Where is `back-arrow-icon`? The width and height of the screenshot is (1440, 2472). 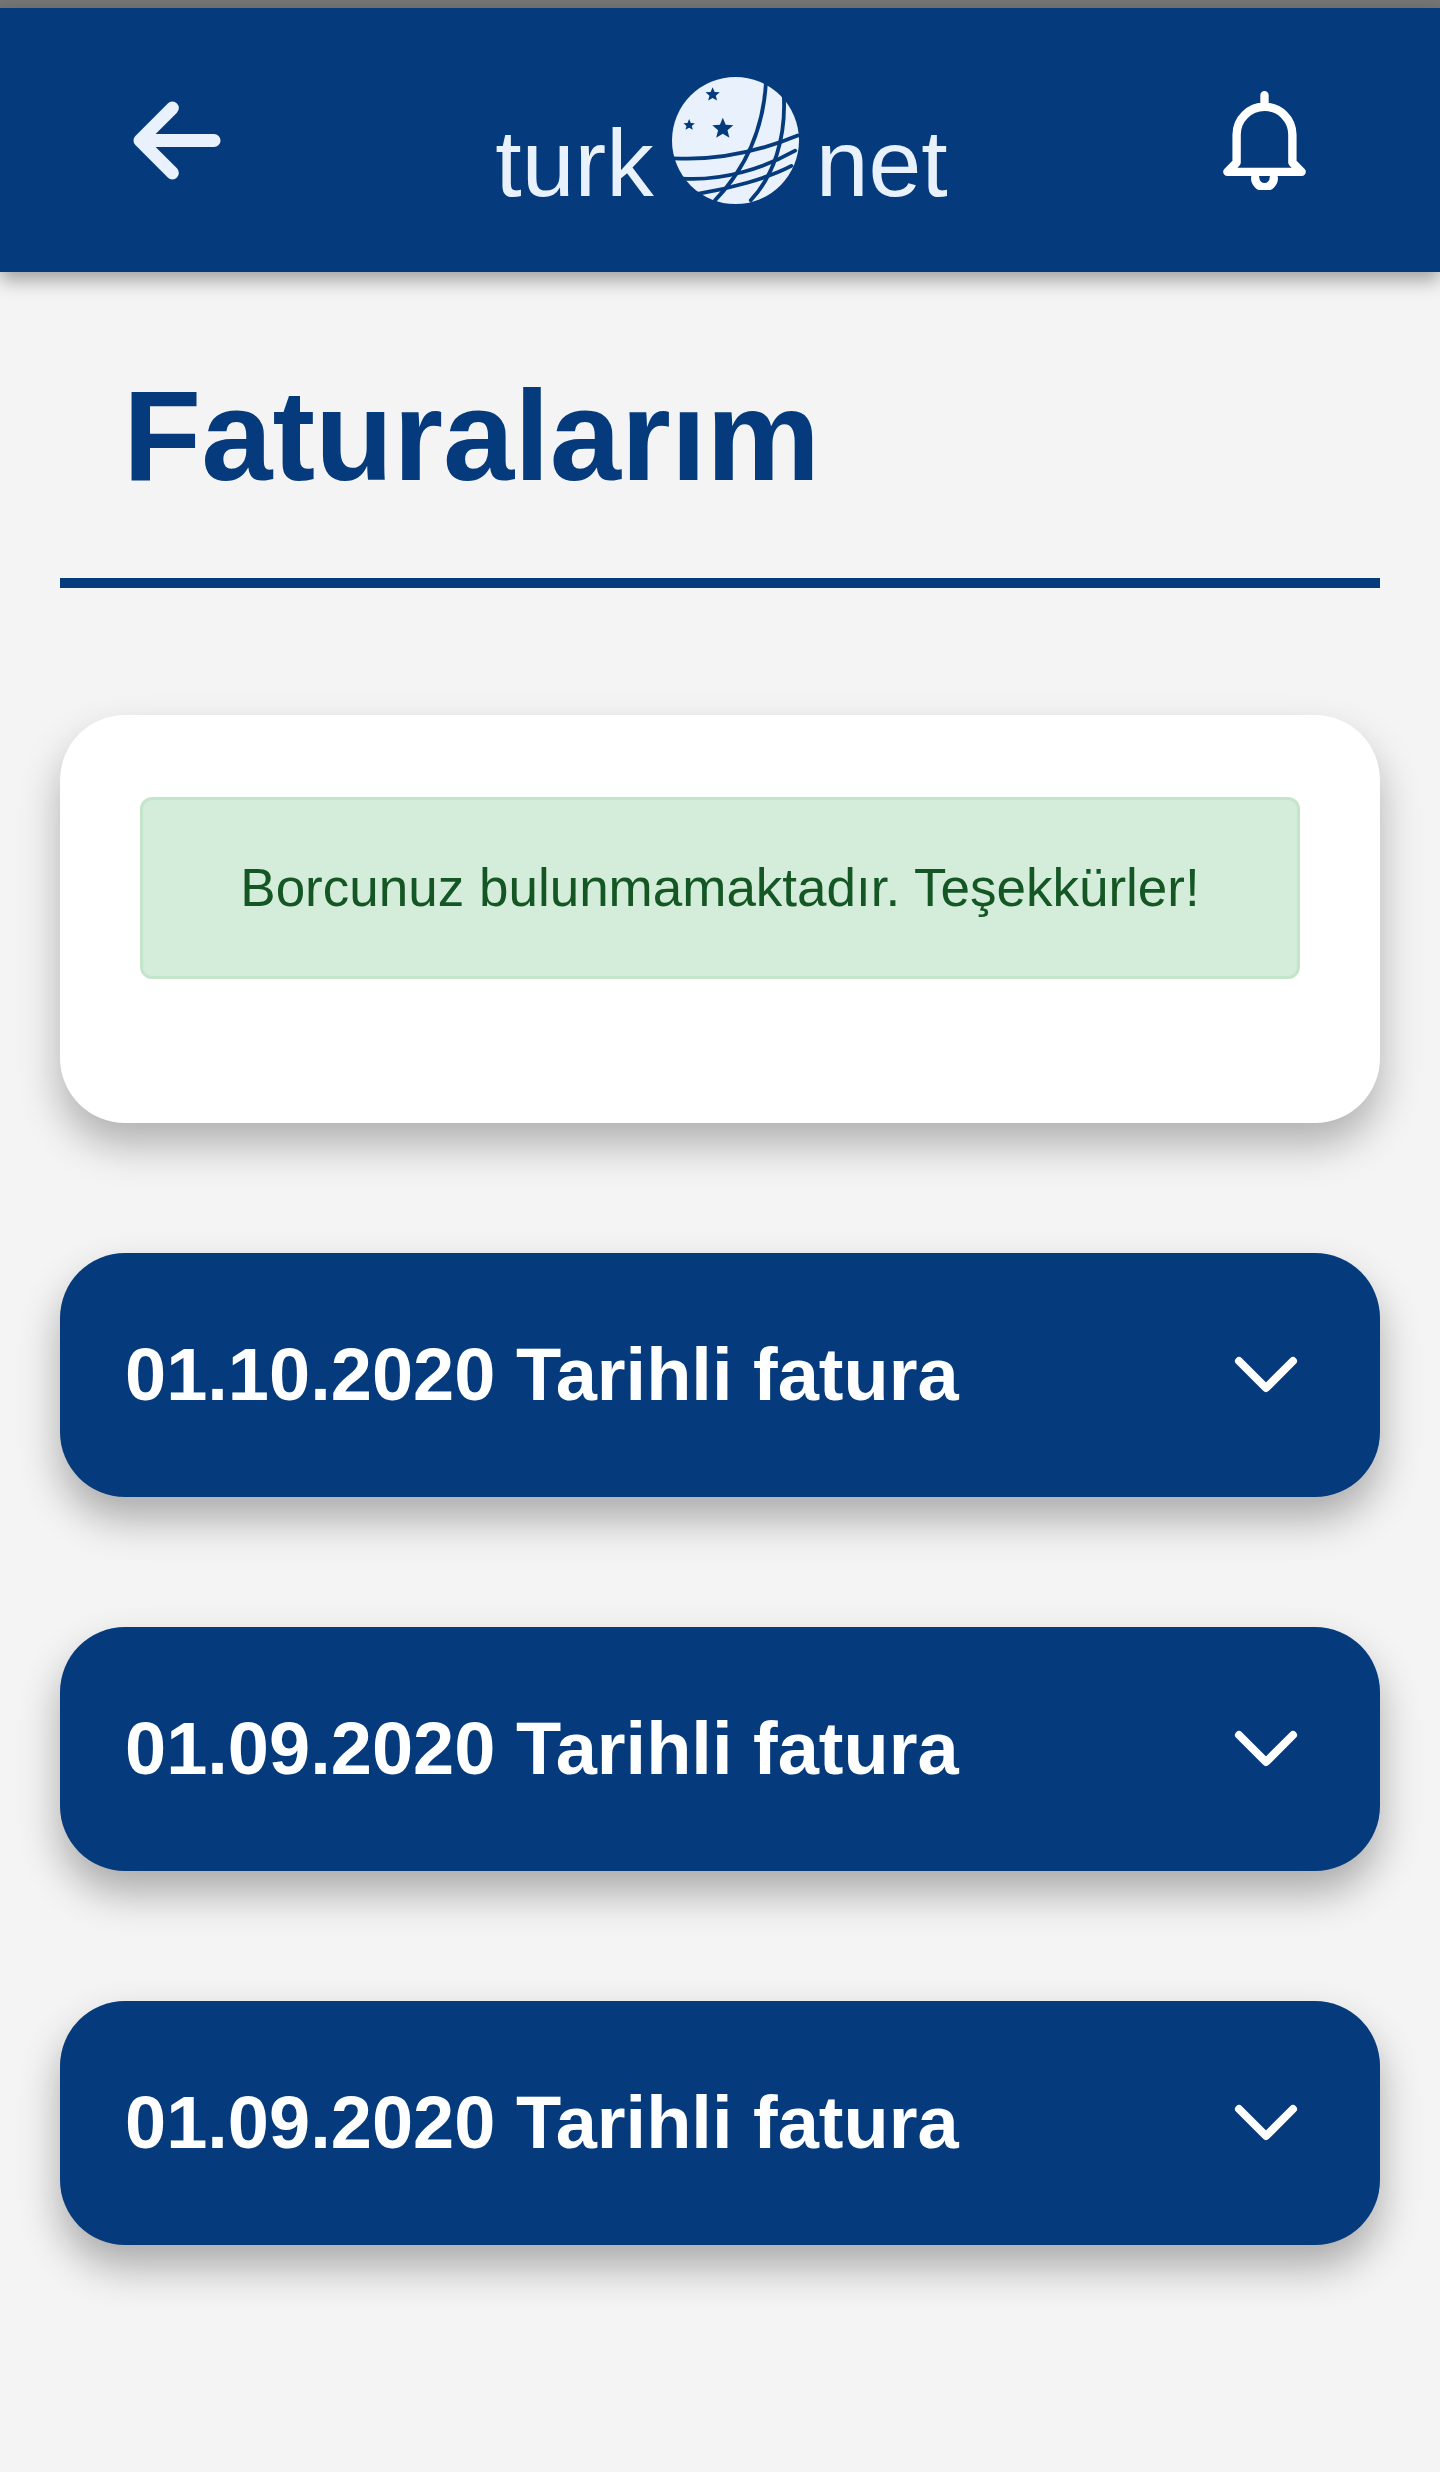
back-arrow-icon is located at coordinates (177, 140).